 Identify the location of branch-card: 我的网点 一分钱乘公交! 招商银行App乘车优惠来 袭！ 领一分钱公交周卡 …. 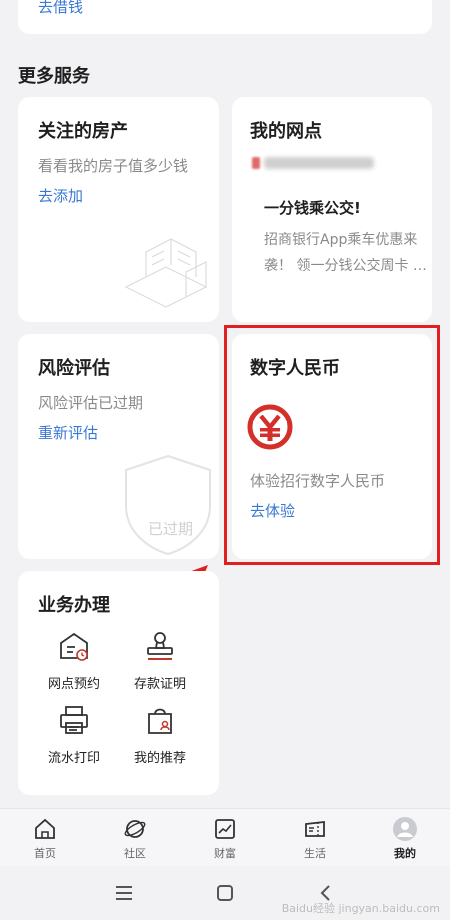
(332, 209).